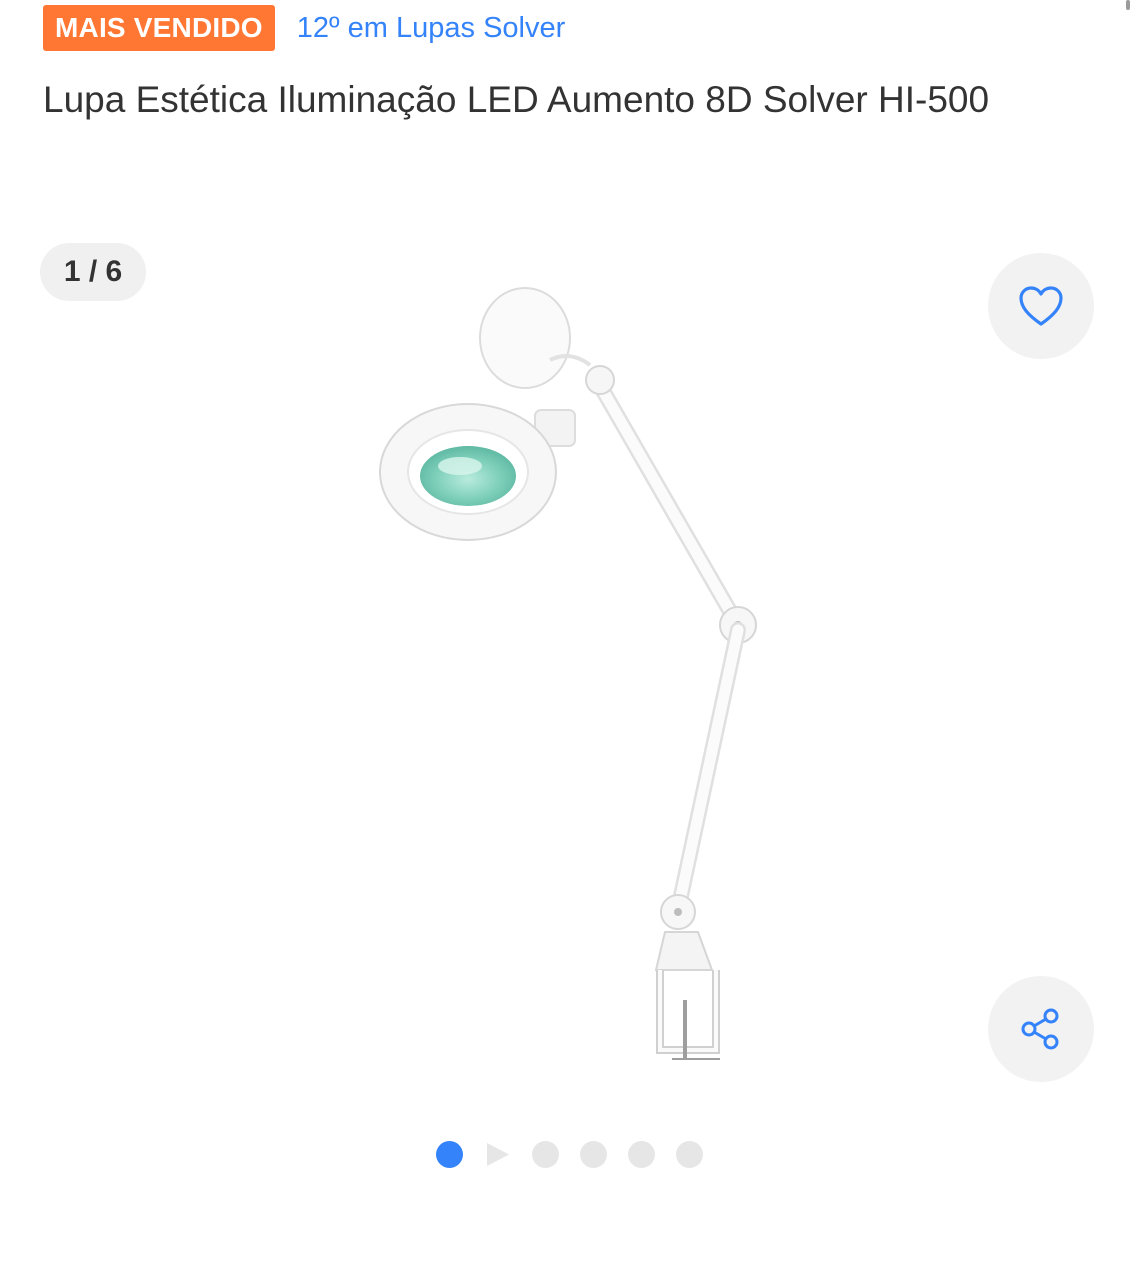 Image resolution: width=1136 pixels, height=1280 pixels. I want to click on heart-icon, so click(1041, 306).